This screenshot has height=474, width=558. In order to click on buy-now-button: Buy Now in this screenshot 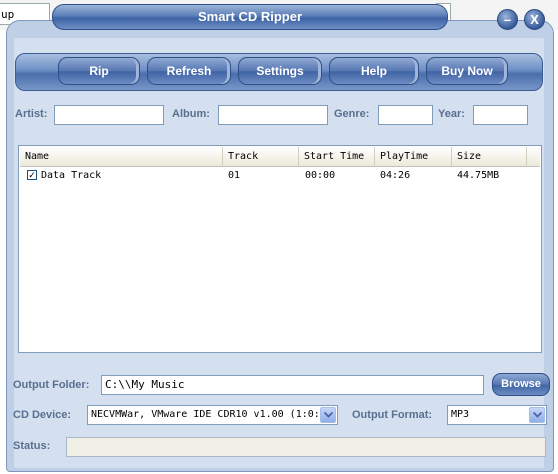, I will do `click(467, 71)`.